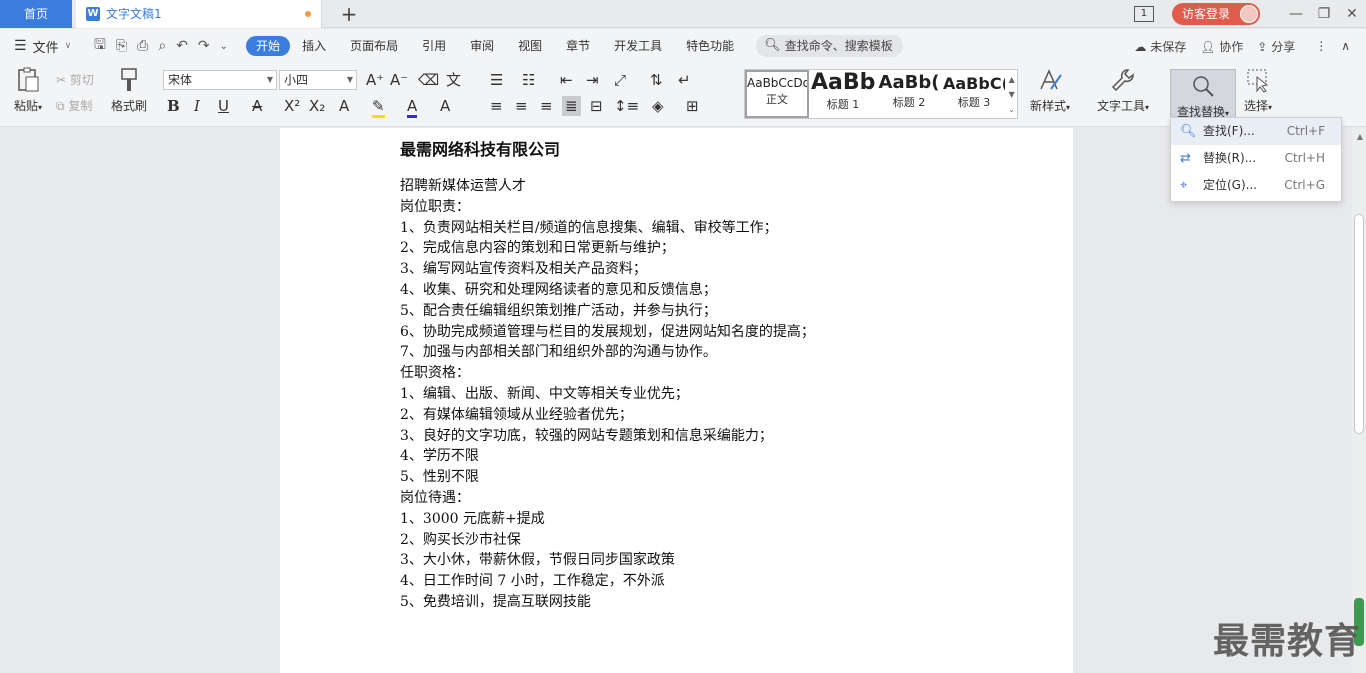 The image size is (1366, 673). Describe the element at coordinates (546, 106) in the screenshot. I see `align-right-icon: ≡` at that location.